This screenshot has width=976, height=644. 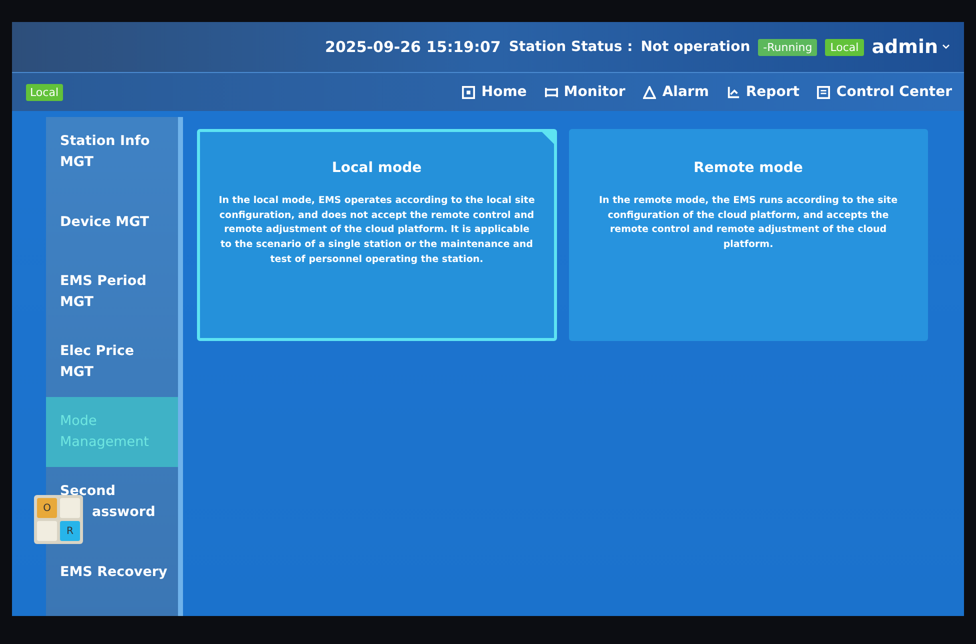 I want to click on nav-item: Report, so click(x=763, y=92).